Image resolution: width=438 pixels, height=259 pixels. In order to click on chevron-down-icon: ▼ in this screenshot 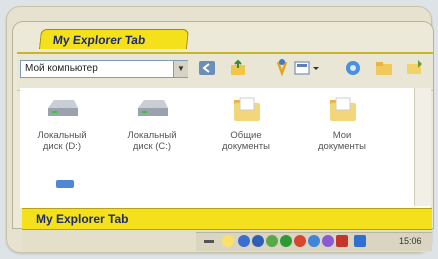, I will do `click(180, 69)`.